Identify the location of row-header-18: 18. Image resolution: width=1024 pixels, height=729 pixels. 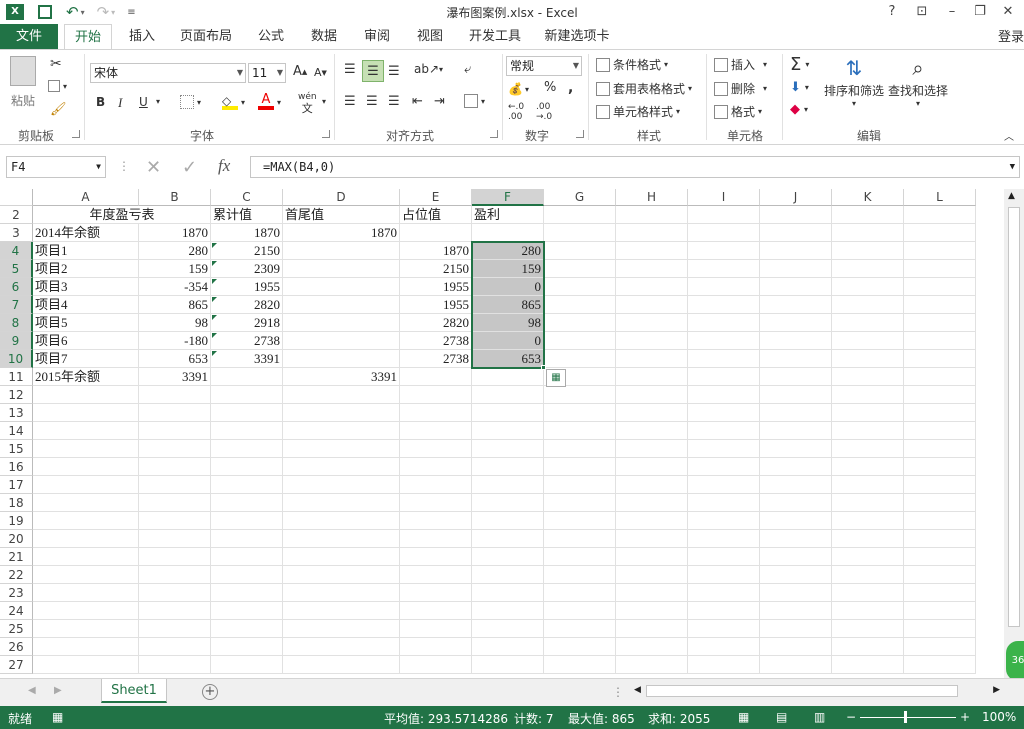
(16, 503).